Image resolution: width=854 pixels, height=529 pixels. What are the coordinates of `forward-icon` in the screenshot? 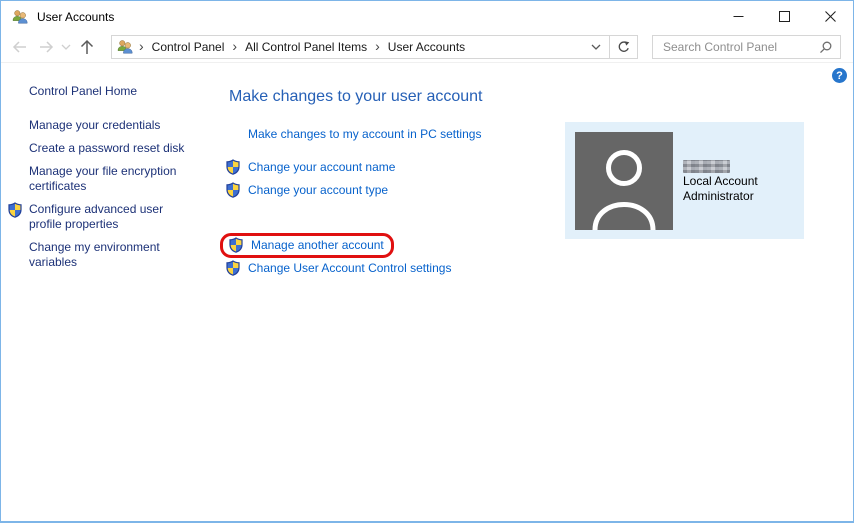 It's located at (47, 47).